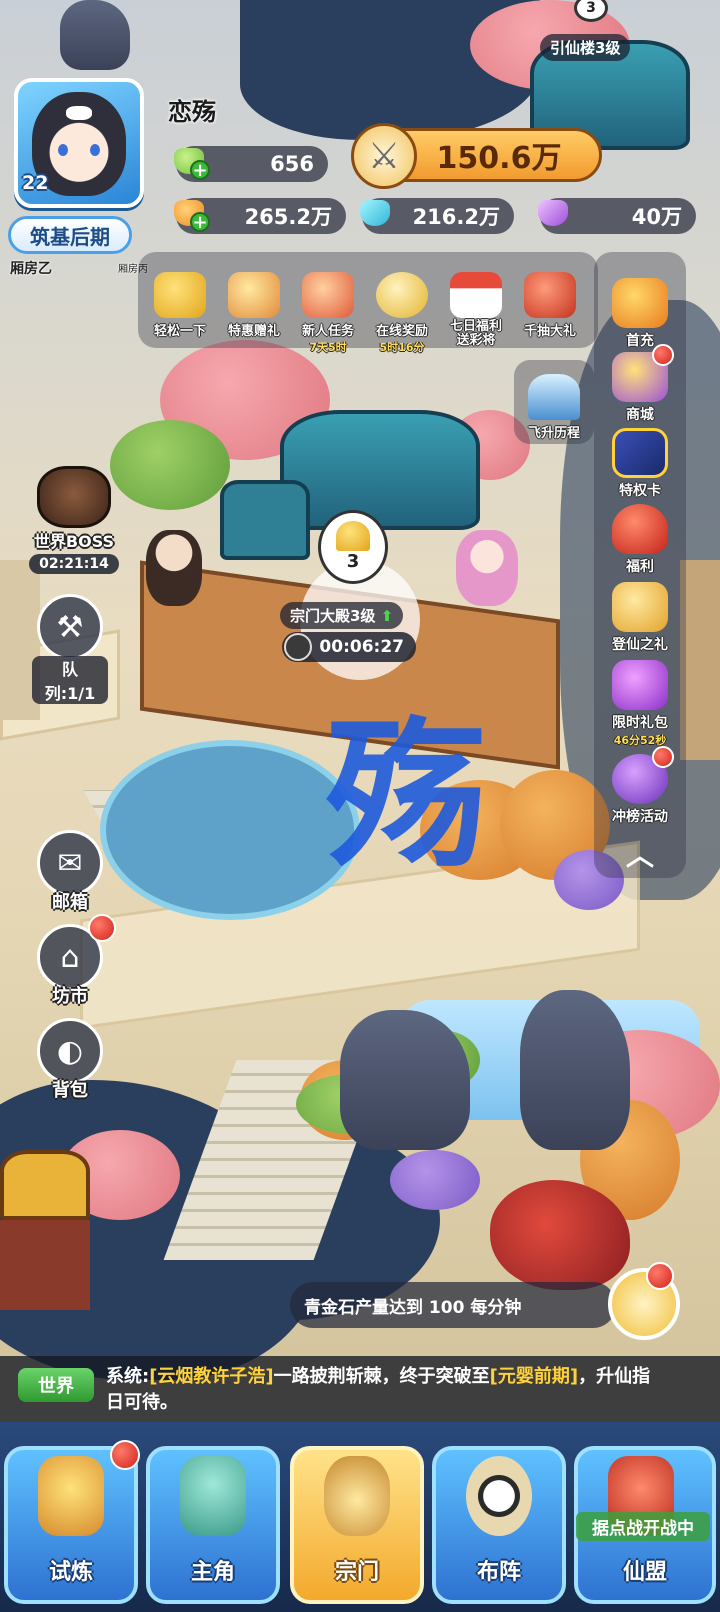 Image resolution: width=720 pixels, height=1612 pixels. Describe the element at coordinates (656, 217) in the screenshot. I see `purple-gem-value: 40万` at that location.